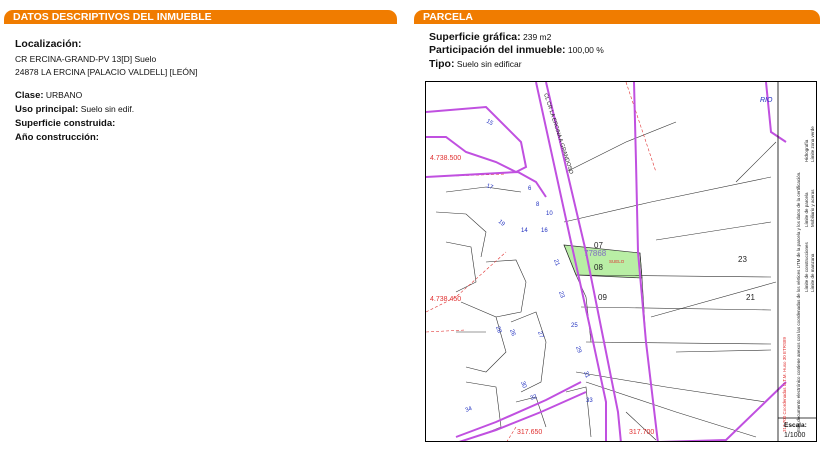 The height and width of the screenshot is (460, 830). Describe the element at coordinates (501, 223) in the screenshot. I see `svg-text: 19` at that location.